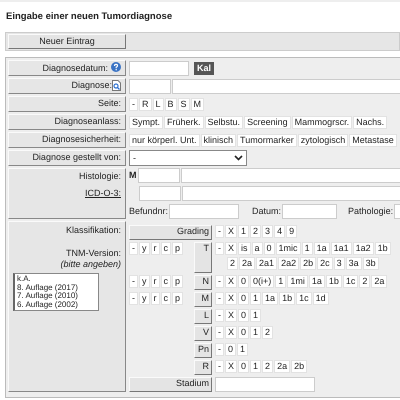 Image resolution: width=400 pixels, height=400 pixels. I want to click on option-button: Nachs., so click(370, 122).